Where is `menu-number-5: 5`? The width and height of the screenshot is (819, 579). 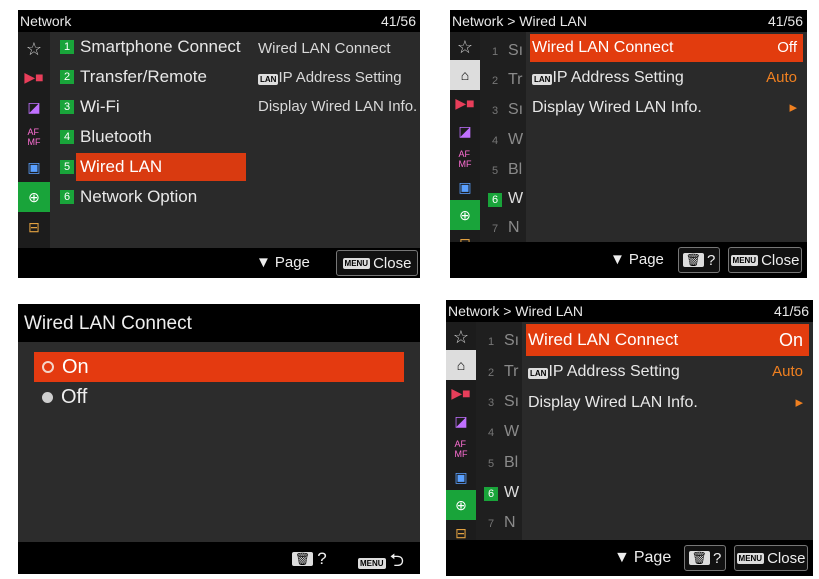 menu-number-5: 5 is located at coordinates (67, 167).